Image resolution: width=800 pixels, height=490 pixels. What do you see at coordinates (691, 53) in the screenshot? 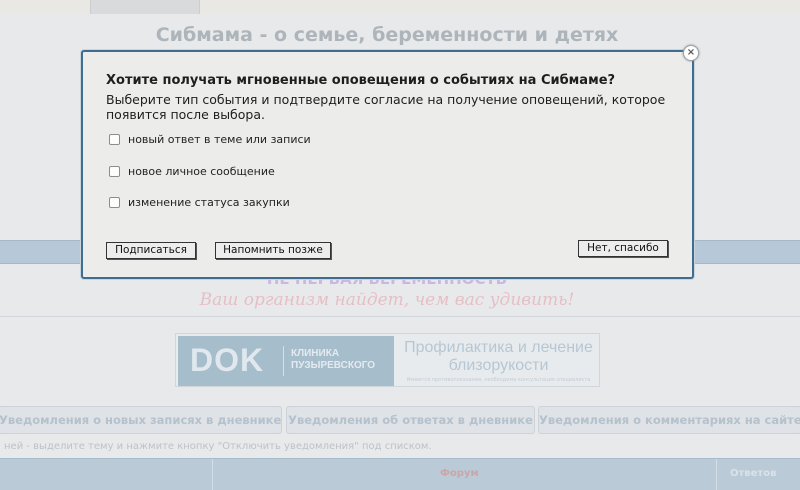
I see `close-icon: ×` at bounding box center [691, 53].